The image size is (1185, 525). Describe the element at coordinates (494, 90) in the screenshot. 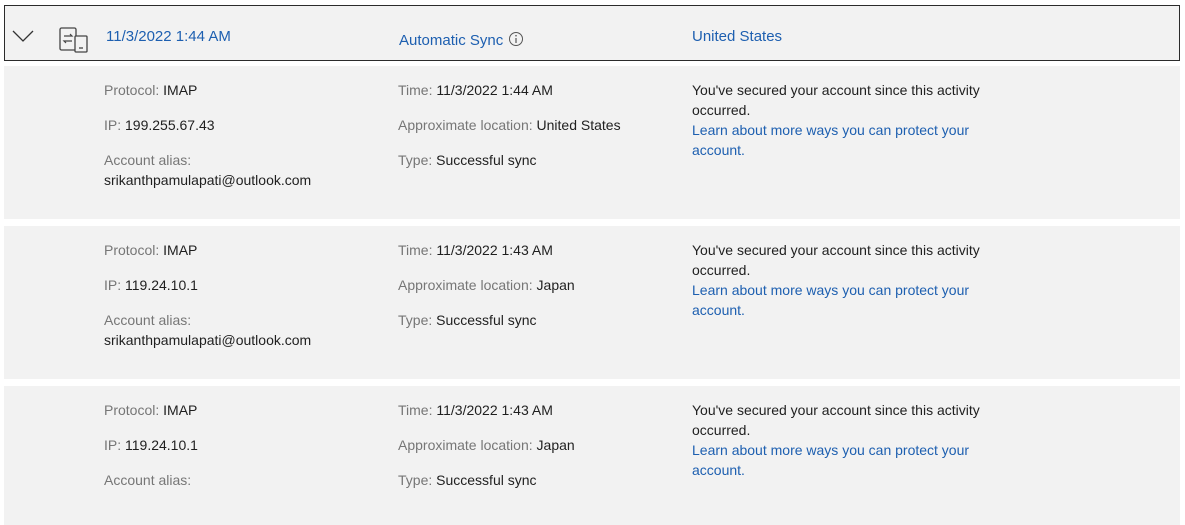

I see `time-value: 11/3/2022 1:44 AM` at that location.